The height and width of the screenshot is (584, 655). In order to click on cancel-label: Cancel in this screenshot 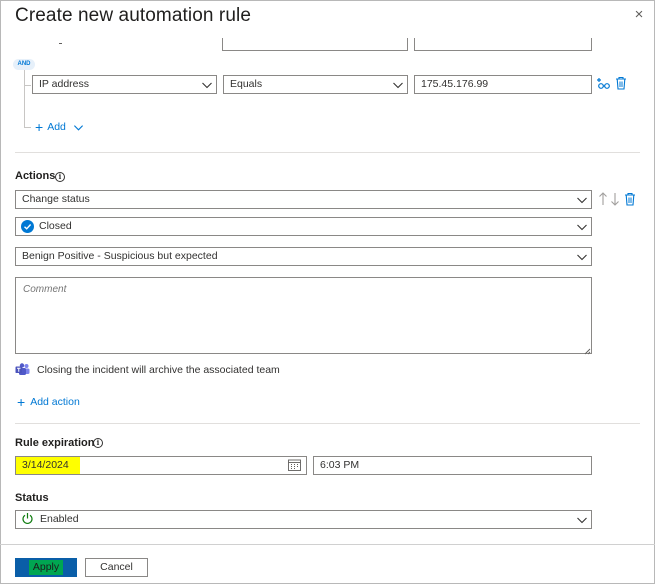, I will do `click(116, 567)`.